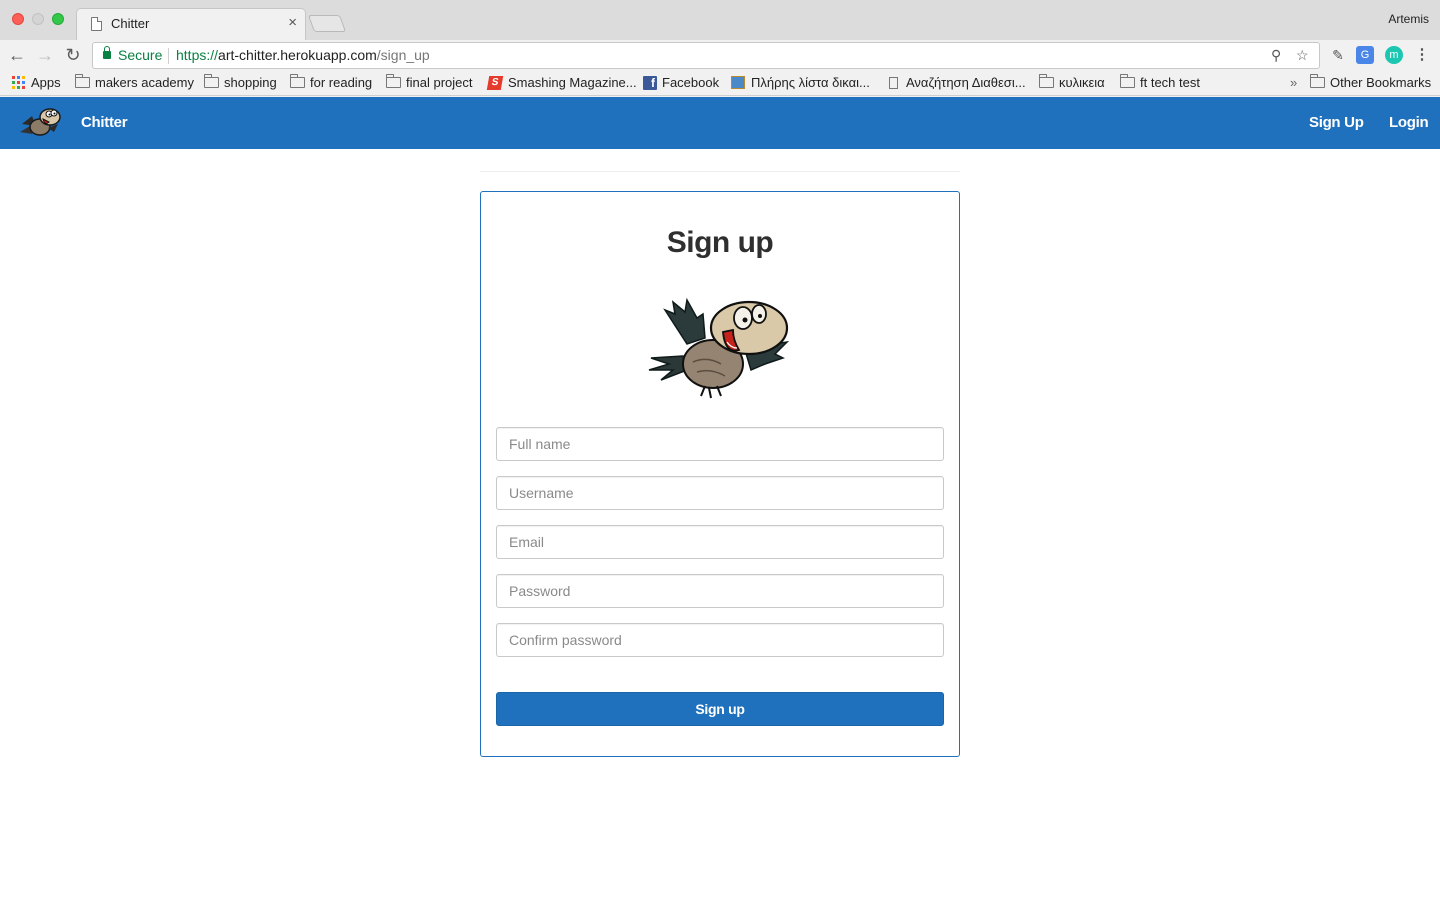 This screenshot has height=900, width=1440. What do you see at coordinates (719, 348) in the screenshot?
I see `bird-mascot-icon` at bounding box center [719, 348].